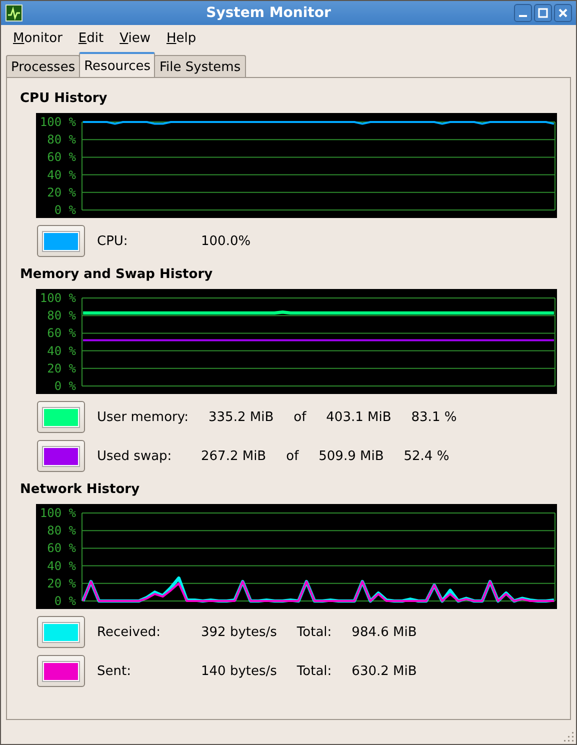 This screenshot has width=577, height=745. Describe the element at coordinates (135, 39) in the screenshot. I see `menu-item: View` at that location.